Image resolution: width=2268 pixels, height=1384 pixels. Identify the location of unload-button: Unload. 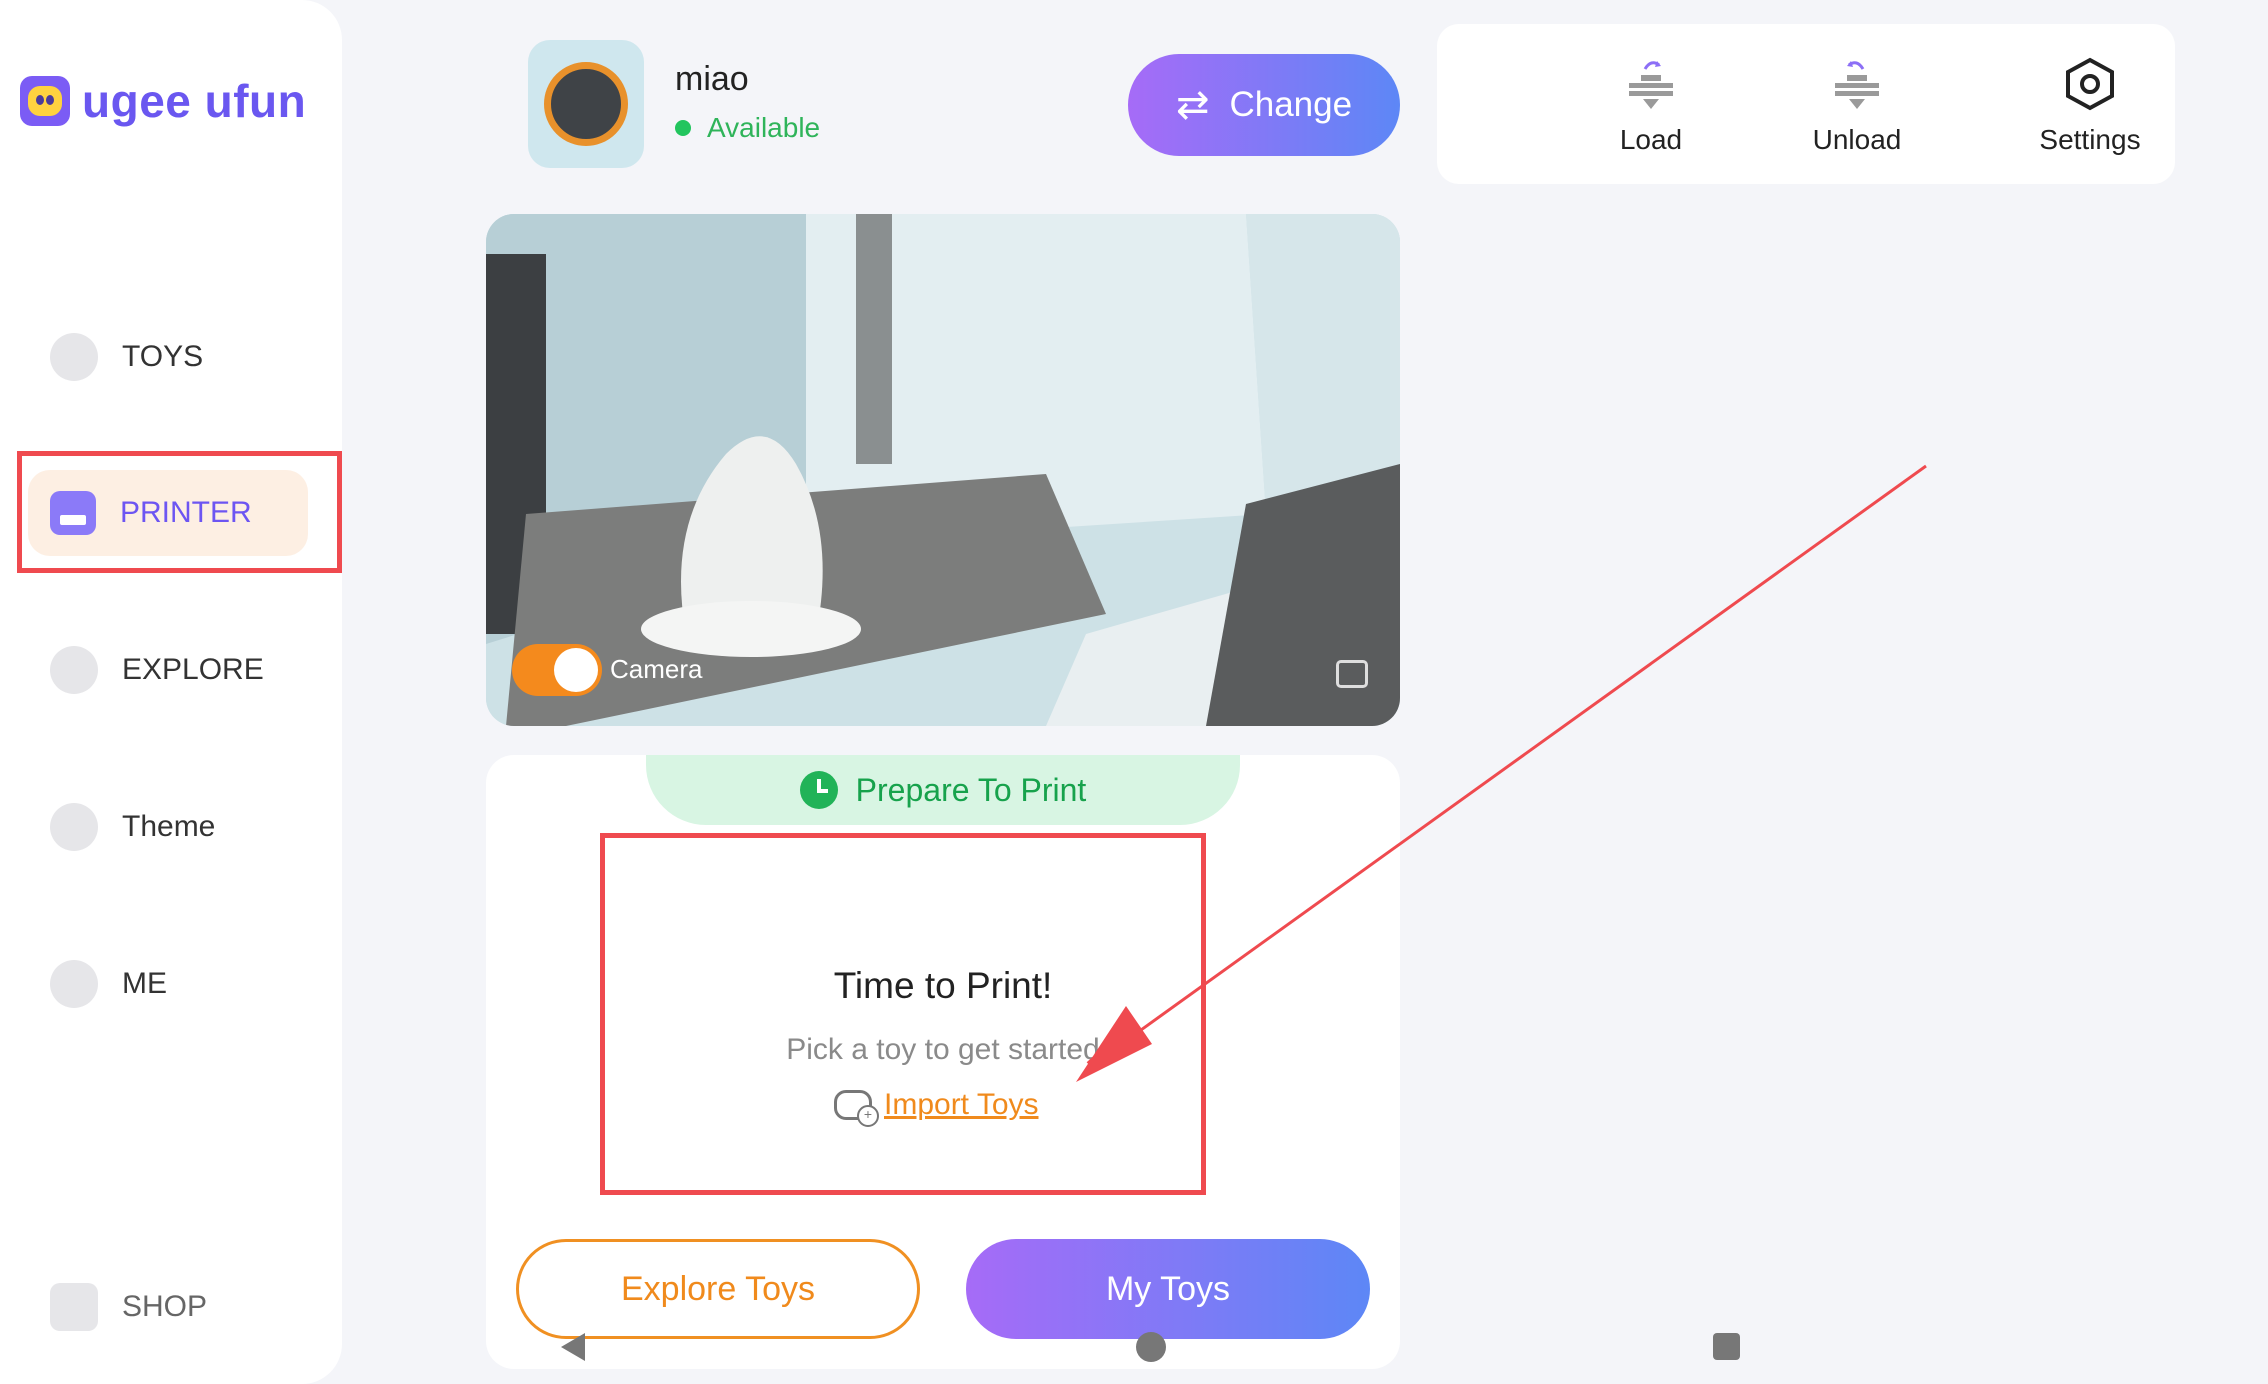
(1857, 105).